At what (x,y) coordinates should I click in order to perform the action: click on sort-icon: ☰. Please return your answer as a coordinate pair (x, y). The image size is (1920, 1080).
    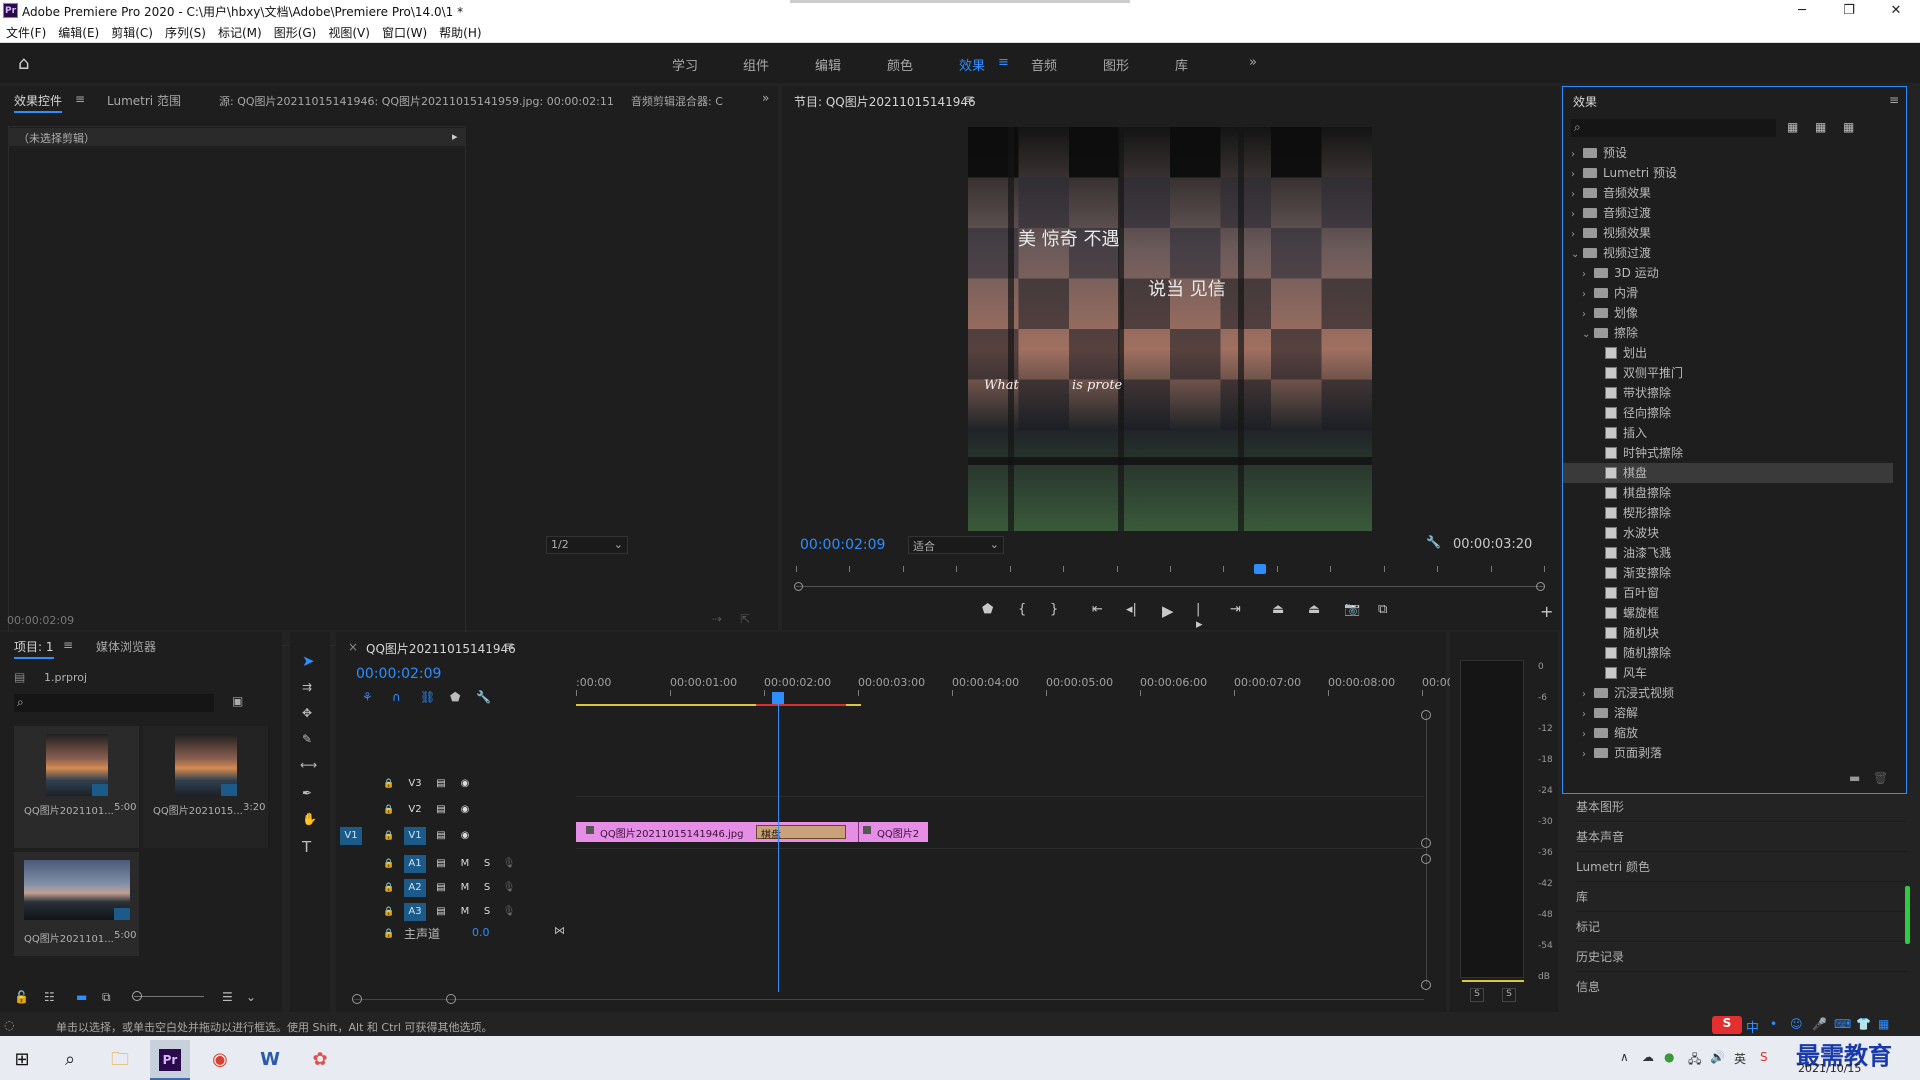
    Looking at the image, I should click on (227, 997).